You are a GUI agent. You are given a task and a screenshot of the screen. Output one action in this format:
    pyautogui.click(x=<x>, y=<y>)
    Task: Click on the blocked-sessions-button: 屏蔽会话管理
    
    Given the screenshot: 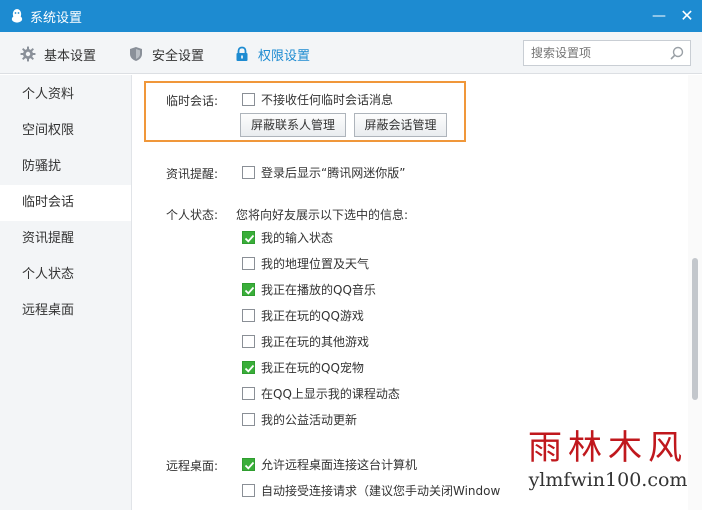 What is the action you would take?
    pyautogui.click(x=400, y=125)
    